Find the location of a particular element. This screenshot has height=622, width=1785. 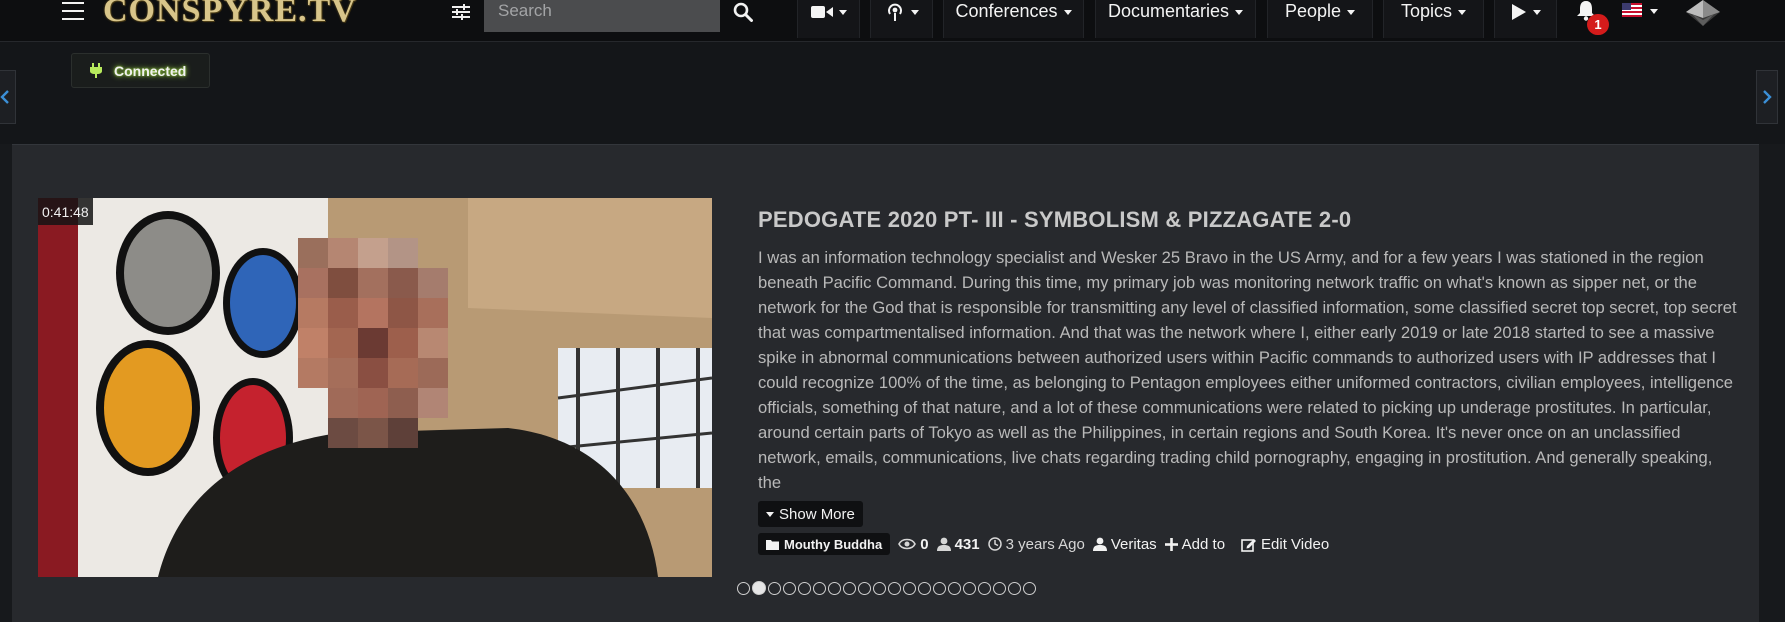

channel-tag: Mouthy Buddha is located at coordinates (824, 544).